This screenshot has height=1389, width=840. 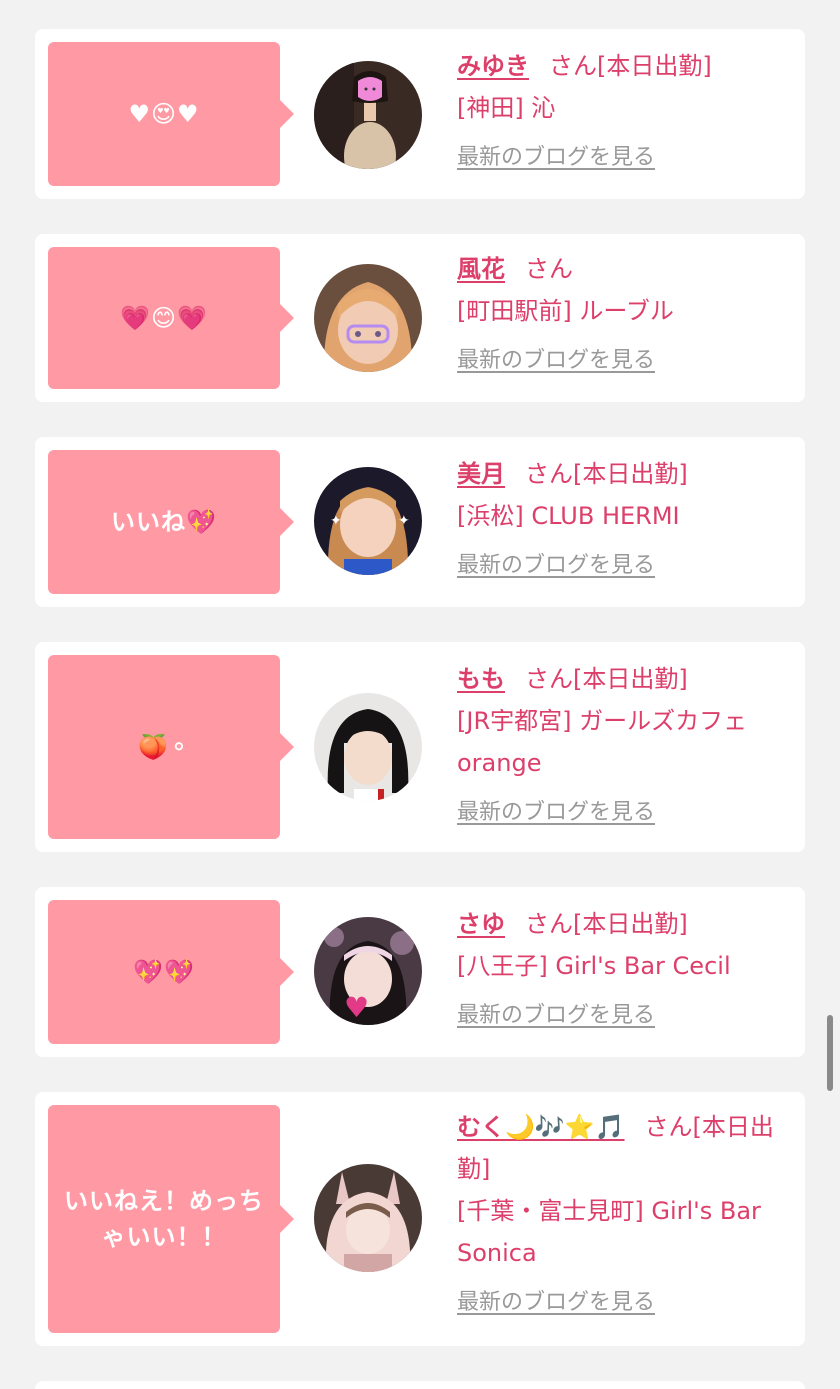 What do you see at coordinates (565, 311) in the screenshot?
I see `shop-location: [町田駅前] ルーブル` at bounding box center [565, 311].